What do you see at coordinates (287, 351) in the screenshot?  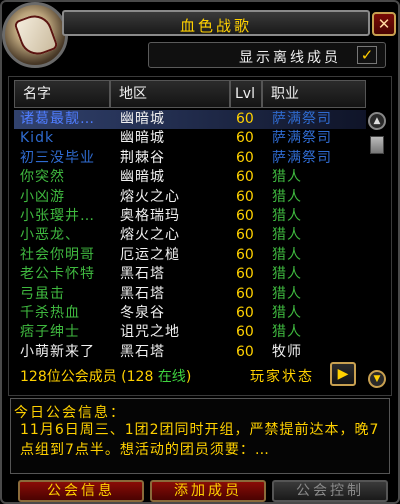 I see `member-class: 牧师` at bounding box center [287, 351].